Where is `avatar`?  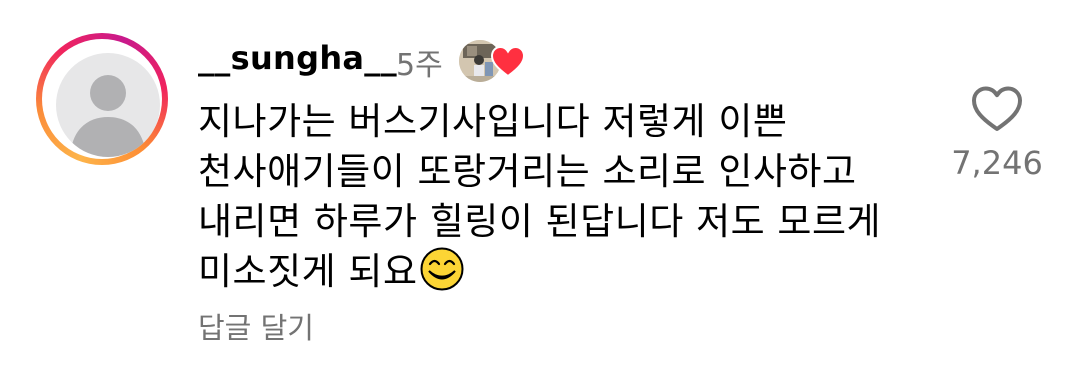
avatar is located at coordinates (108, 105).